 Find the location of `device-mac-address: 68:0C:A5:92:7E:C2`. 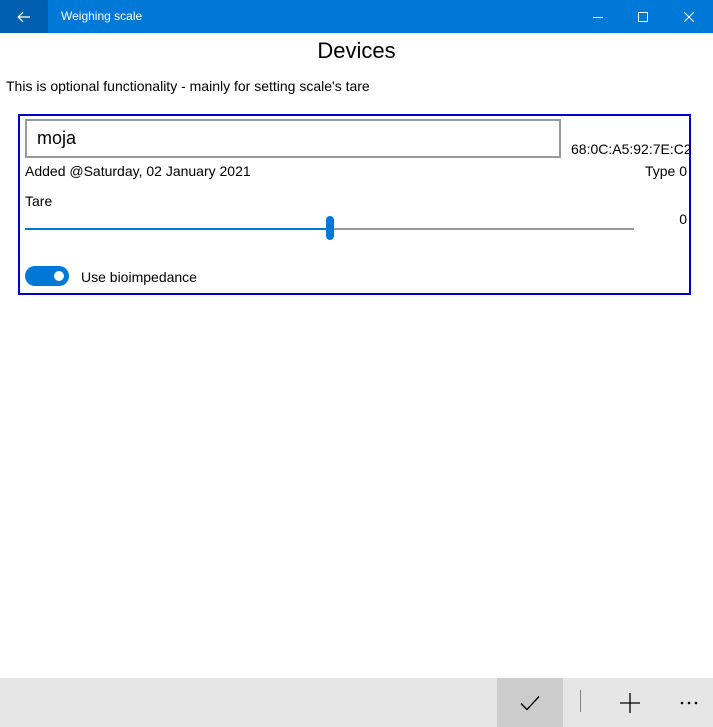

device-mac-address: 68:0C:A5:92:7E:C2 is located at coordinates (631, 149).